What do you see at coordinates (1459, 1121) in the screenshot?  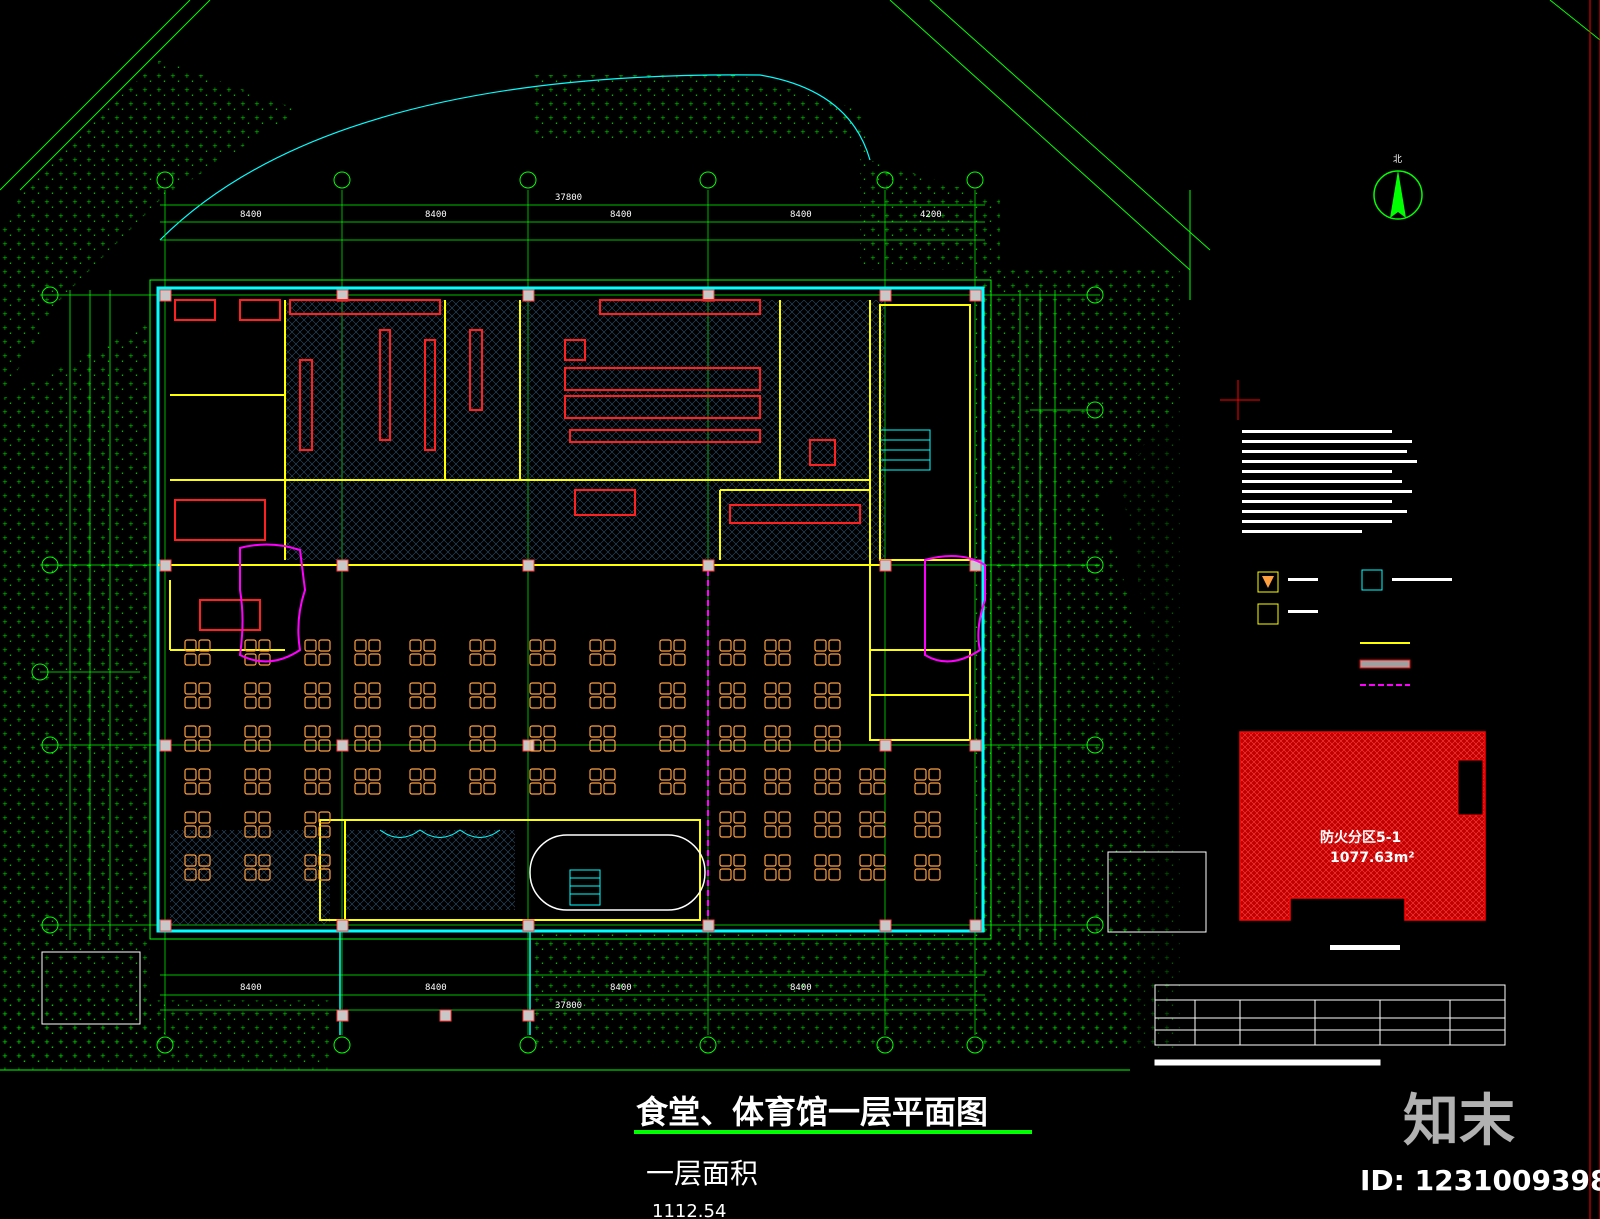 I see `watermark-brand: 知末` at bounding box center [1459, 1121].